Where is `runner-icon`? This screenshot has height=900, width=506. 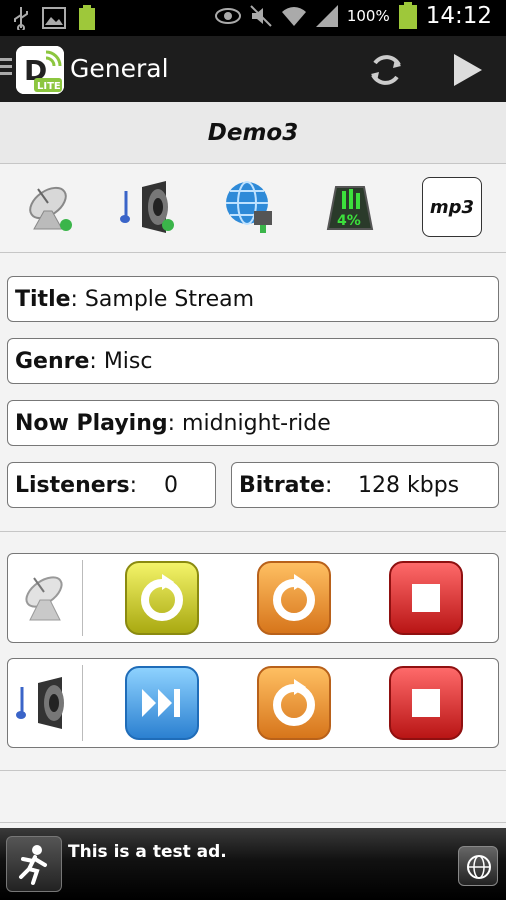
runner-icon is located at coordinates (34, 864).